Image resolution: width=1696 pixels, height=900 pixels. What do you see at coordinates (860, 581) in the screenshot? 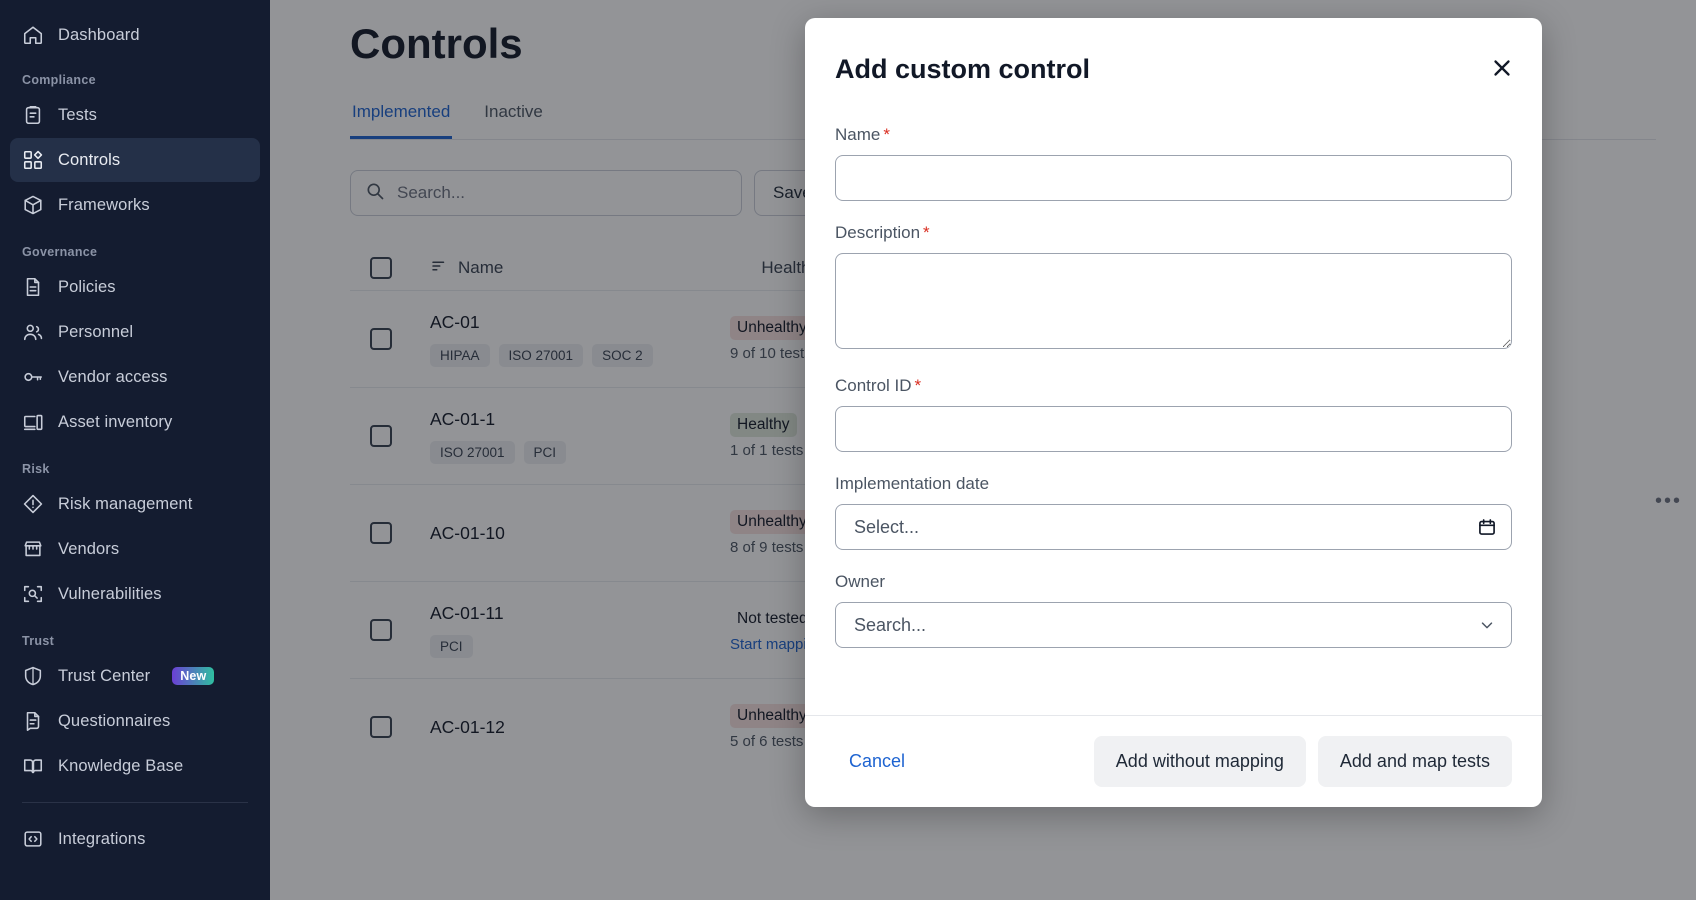
I see `field-owner-label-text: Owner` at bounding box center [860, 581].